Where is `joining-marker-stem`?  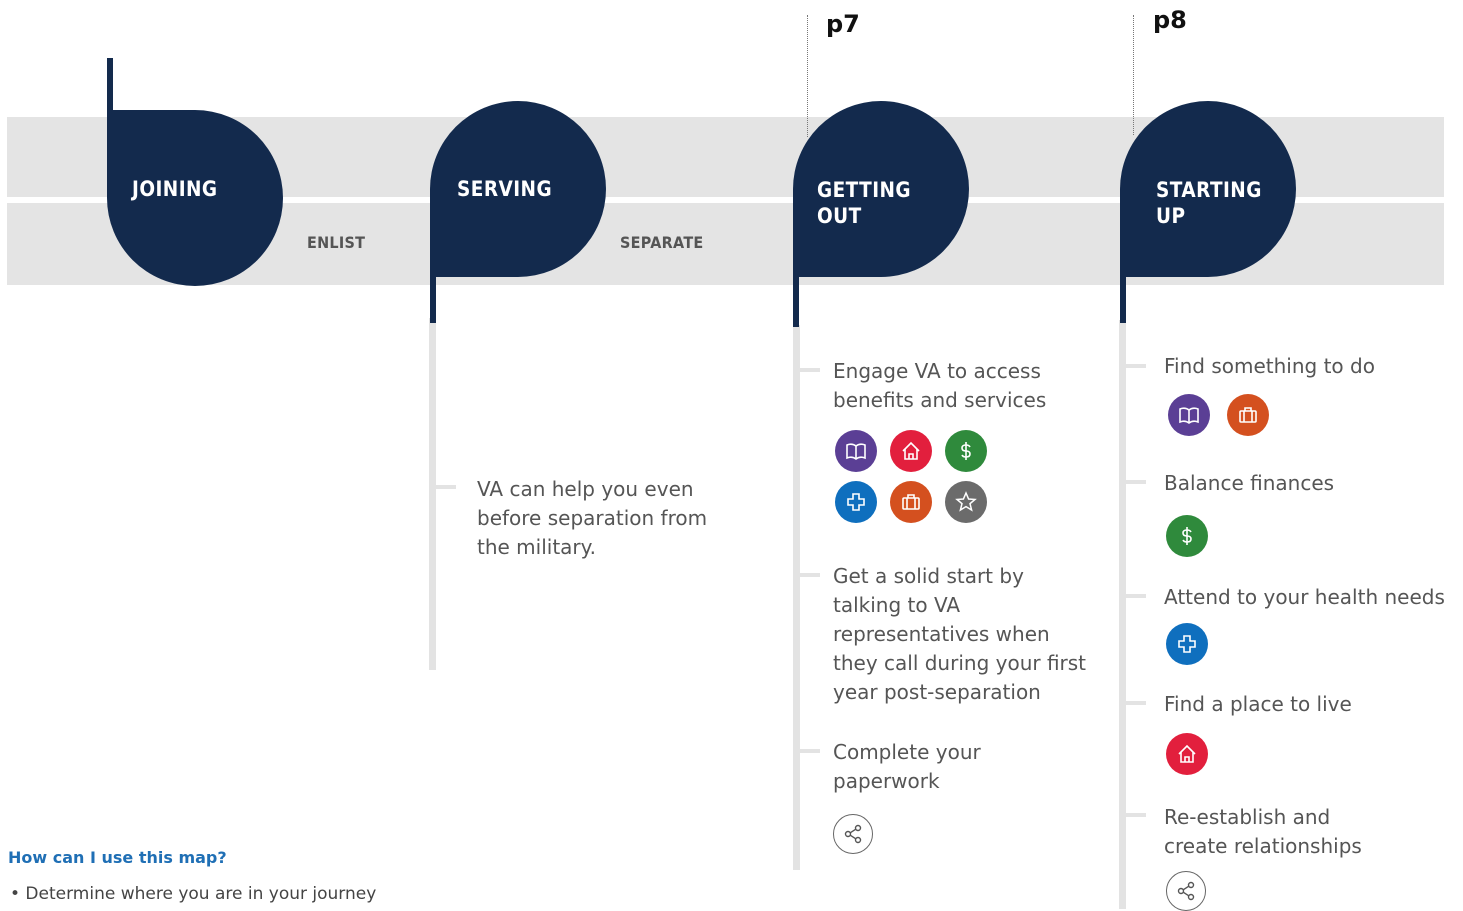
joining-marker-stem is located at coordinates (110, 88).